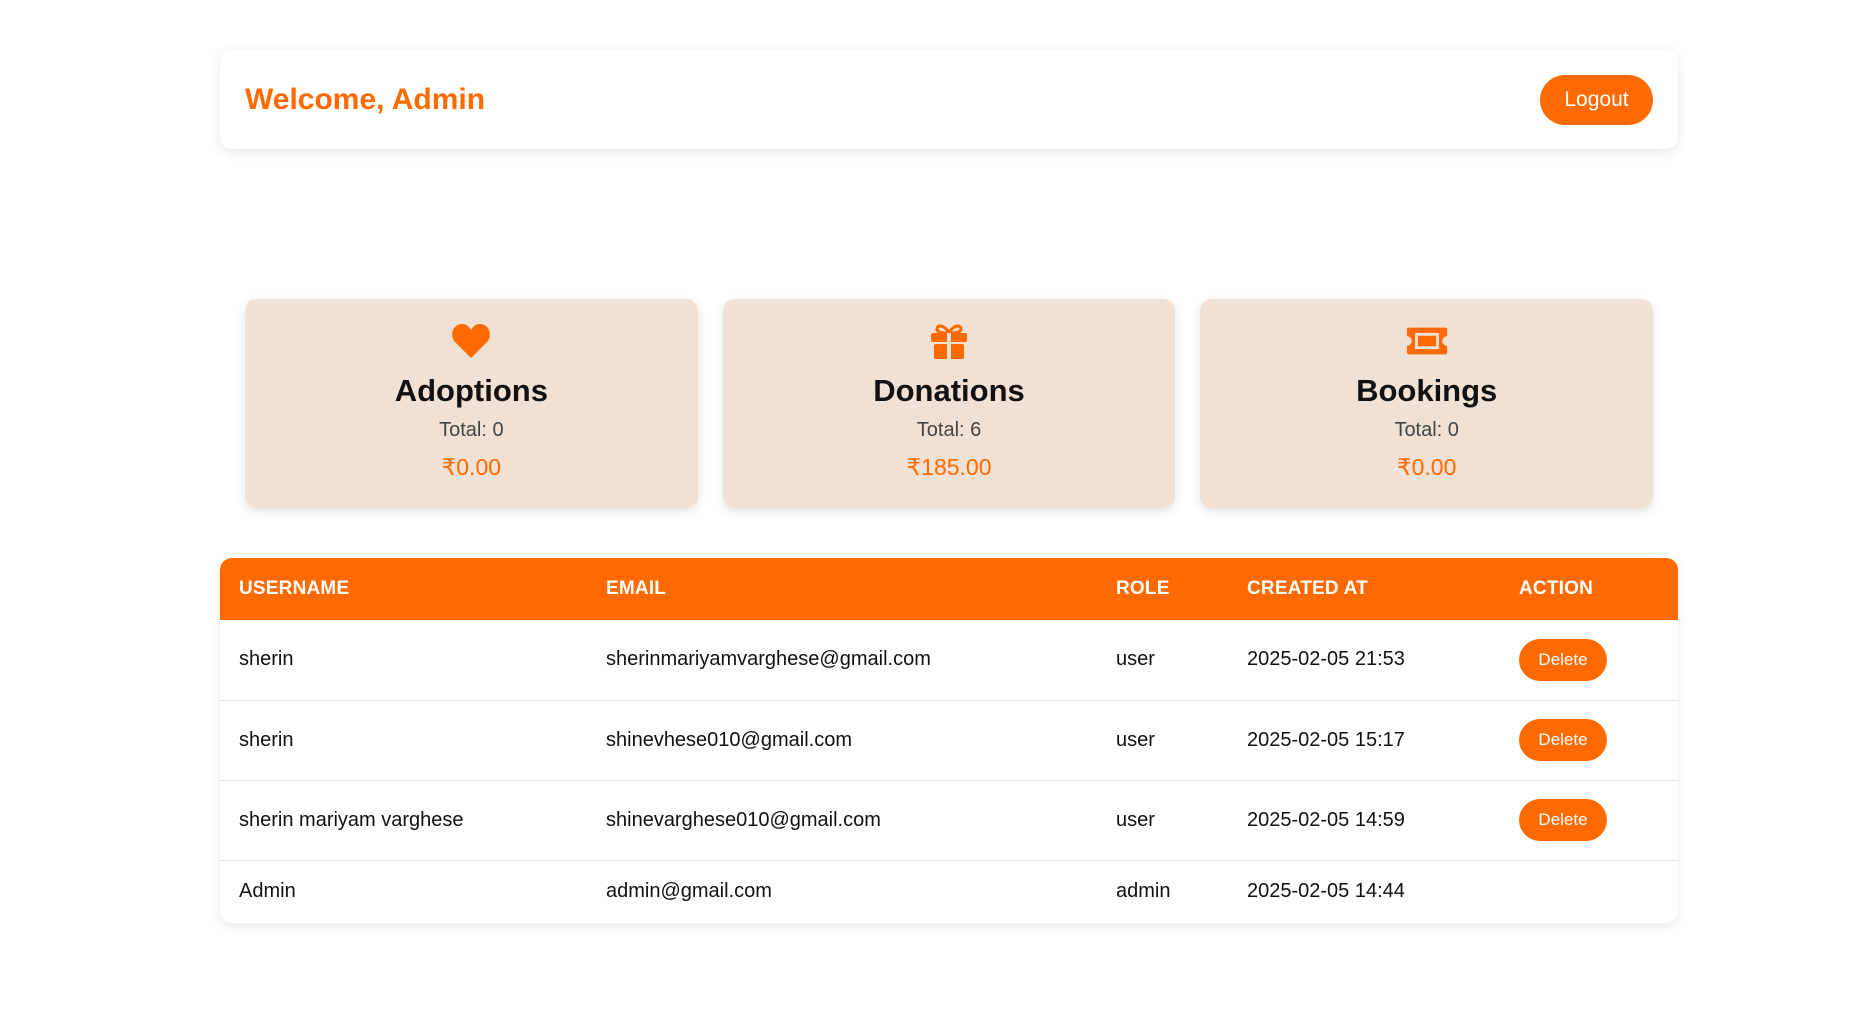  Describe the element at coordinates (267, 890) in the screenshot. I see `cell-username: Admin` at that location.